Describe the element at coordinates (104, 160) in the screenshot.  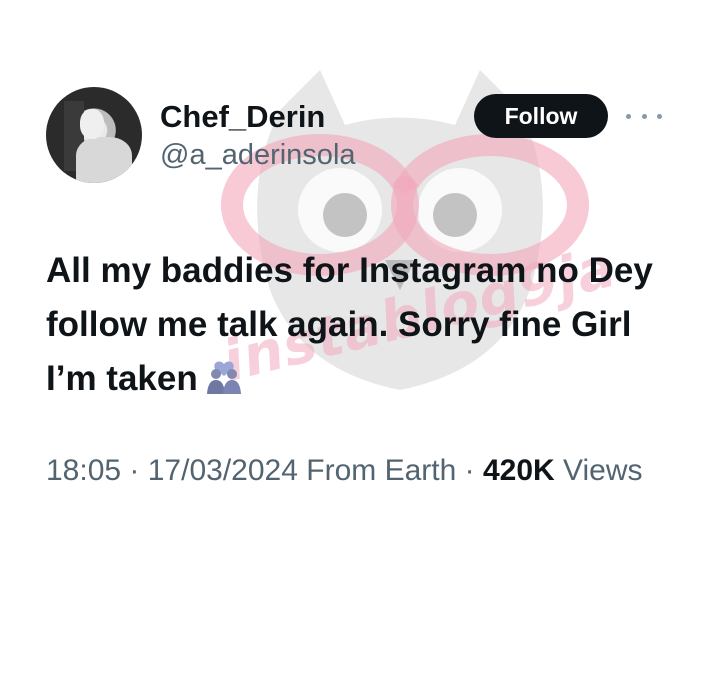
I see `avatar-shoulders` at that location.